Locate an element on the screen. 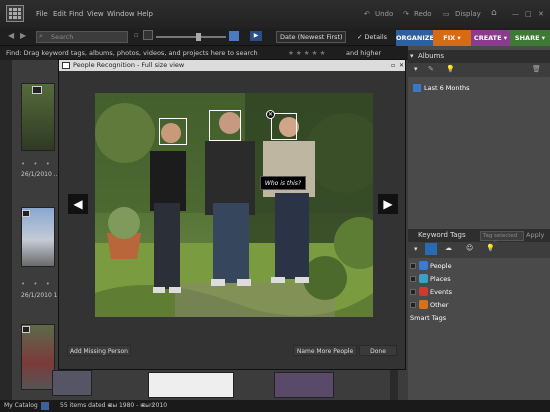  undo-icon: ↶ is located at coordinates (367, 14).